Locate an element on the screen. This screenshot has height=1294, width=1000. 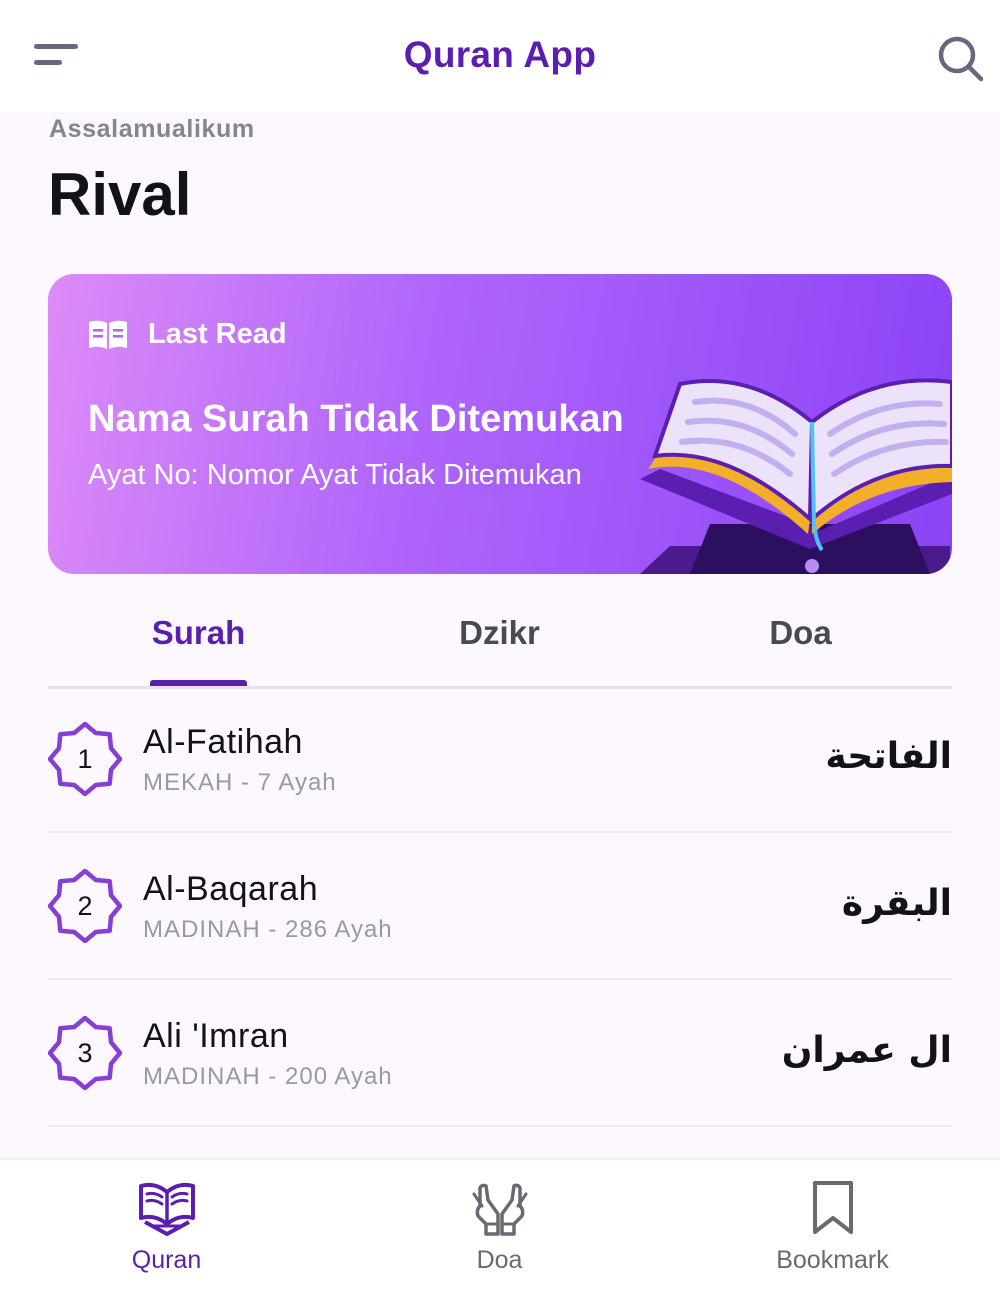
surah-number: 3 is located at coordinates (85, 1053).